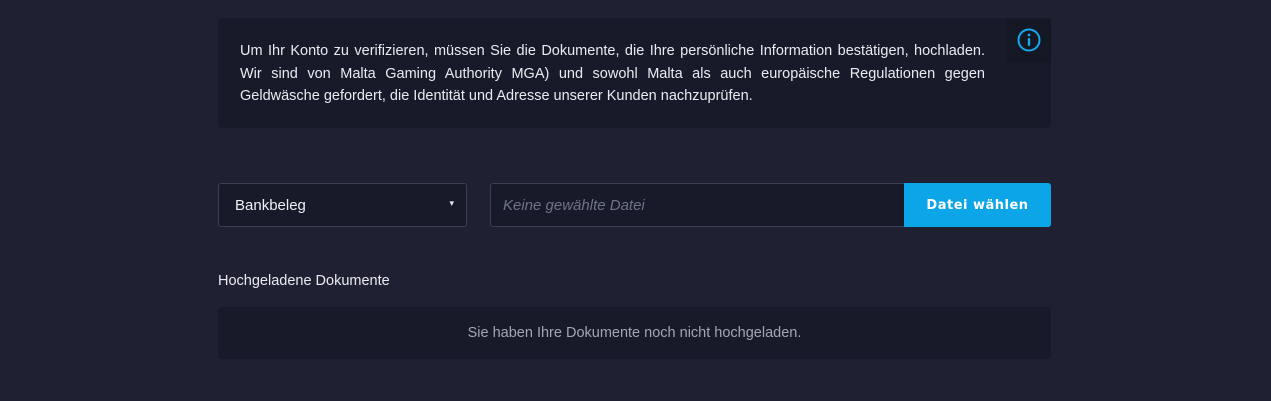  What do you see at coordinates (304, 281) in the screenshot?
I see `uploaded-documents-heading: Hochgeladene Dokumente` at bounding box center [304, 281].